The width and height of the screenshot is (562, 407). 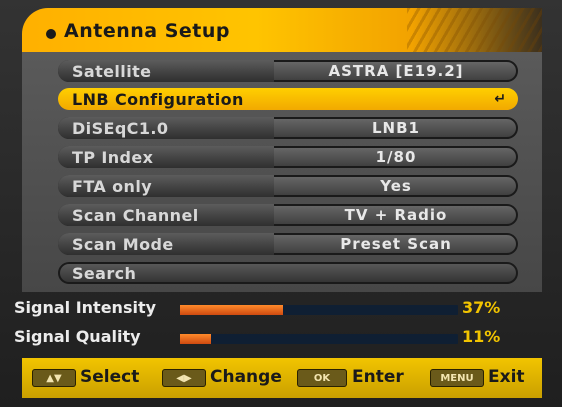 I want to click on footer-key-hints: ▲▼ Select ◀▶ Change OK Enter MENU Exit, so click(x=282, y=378).